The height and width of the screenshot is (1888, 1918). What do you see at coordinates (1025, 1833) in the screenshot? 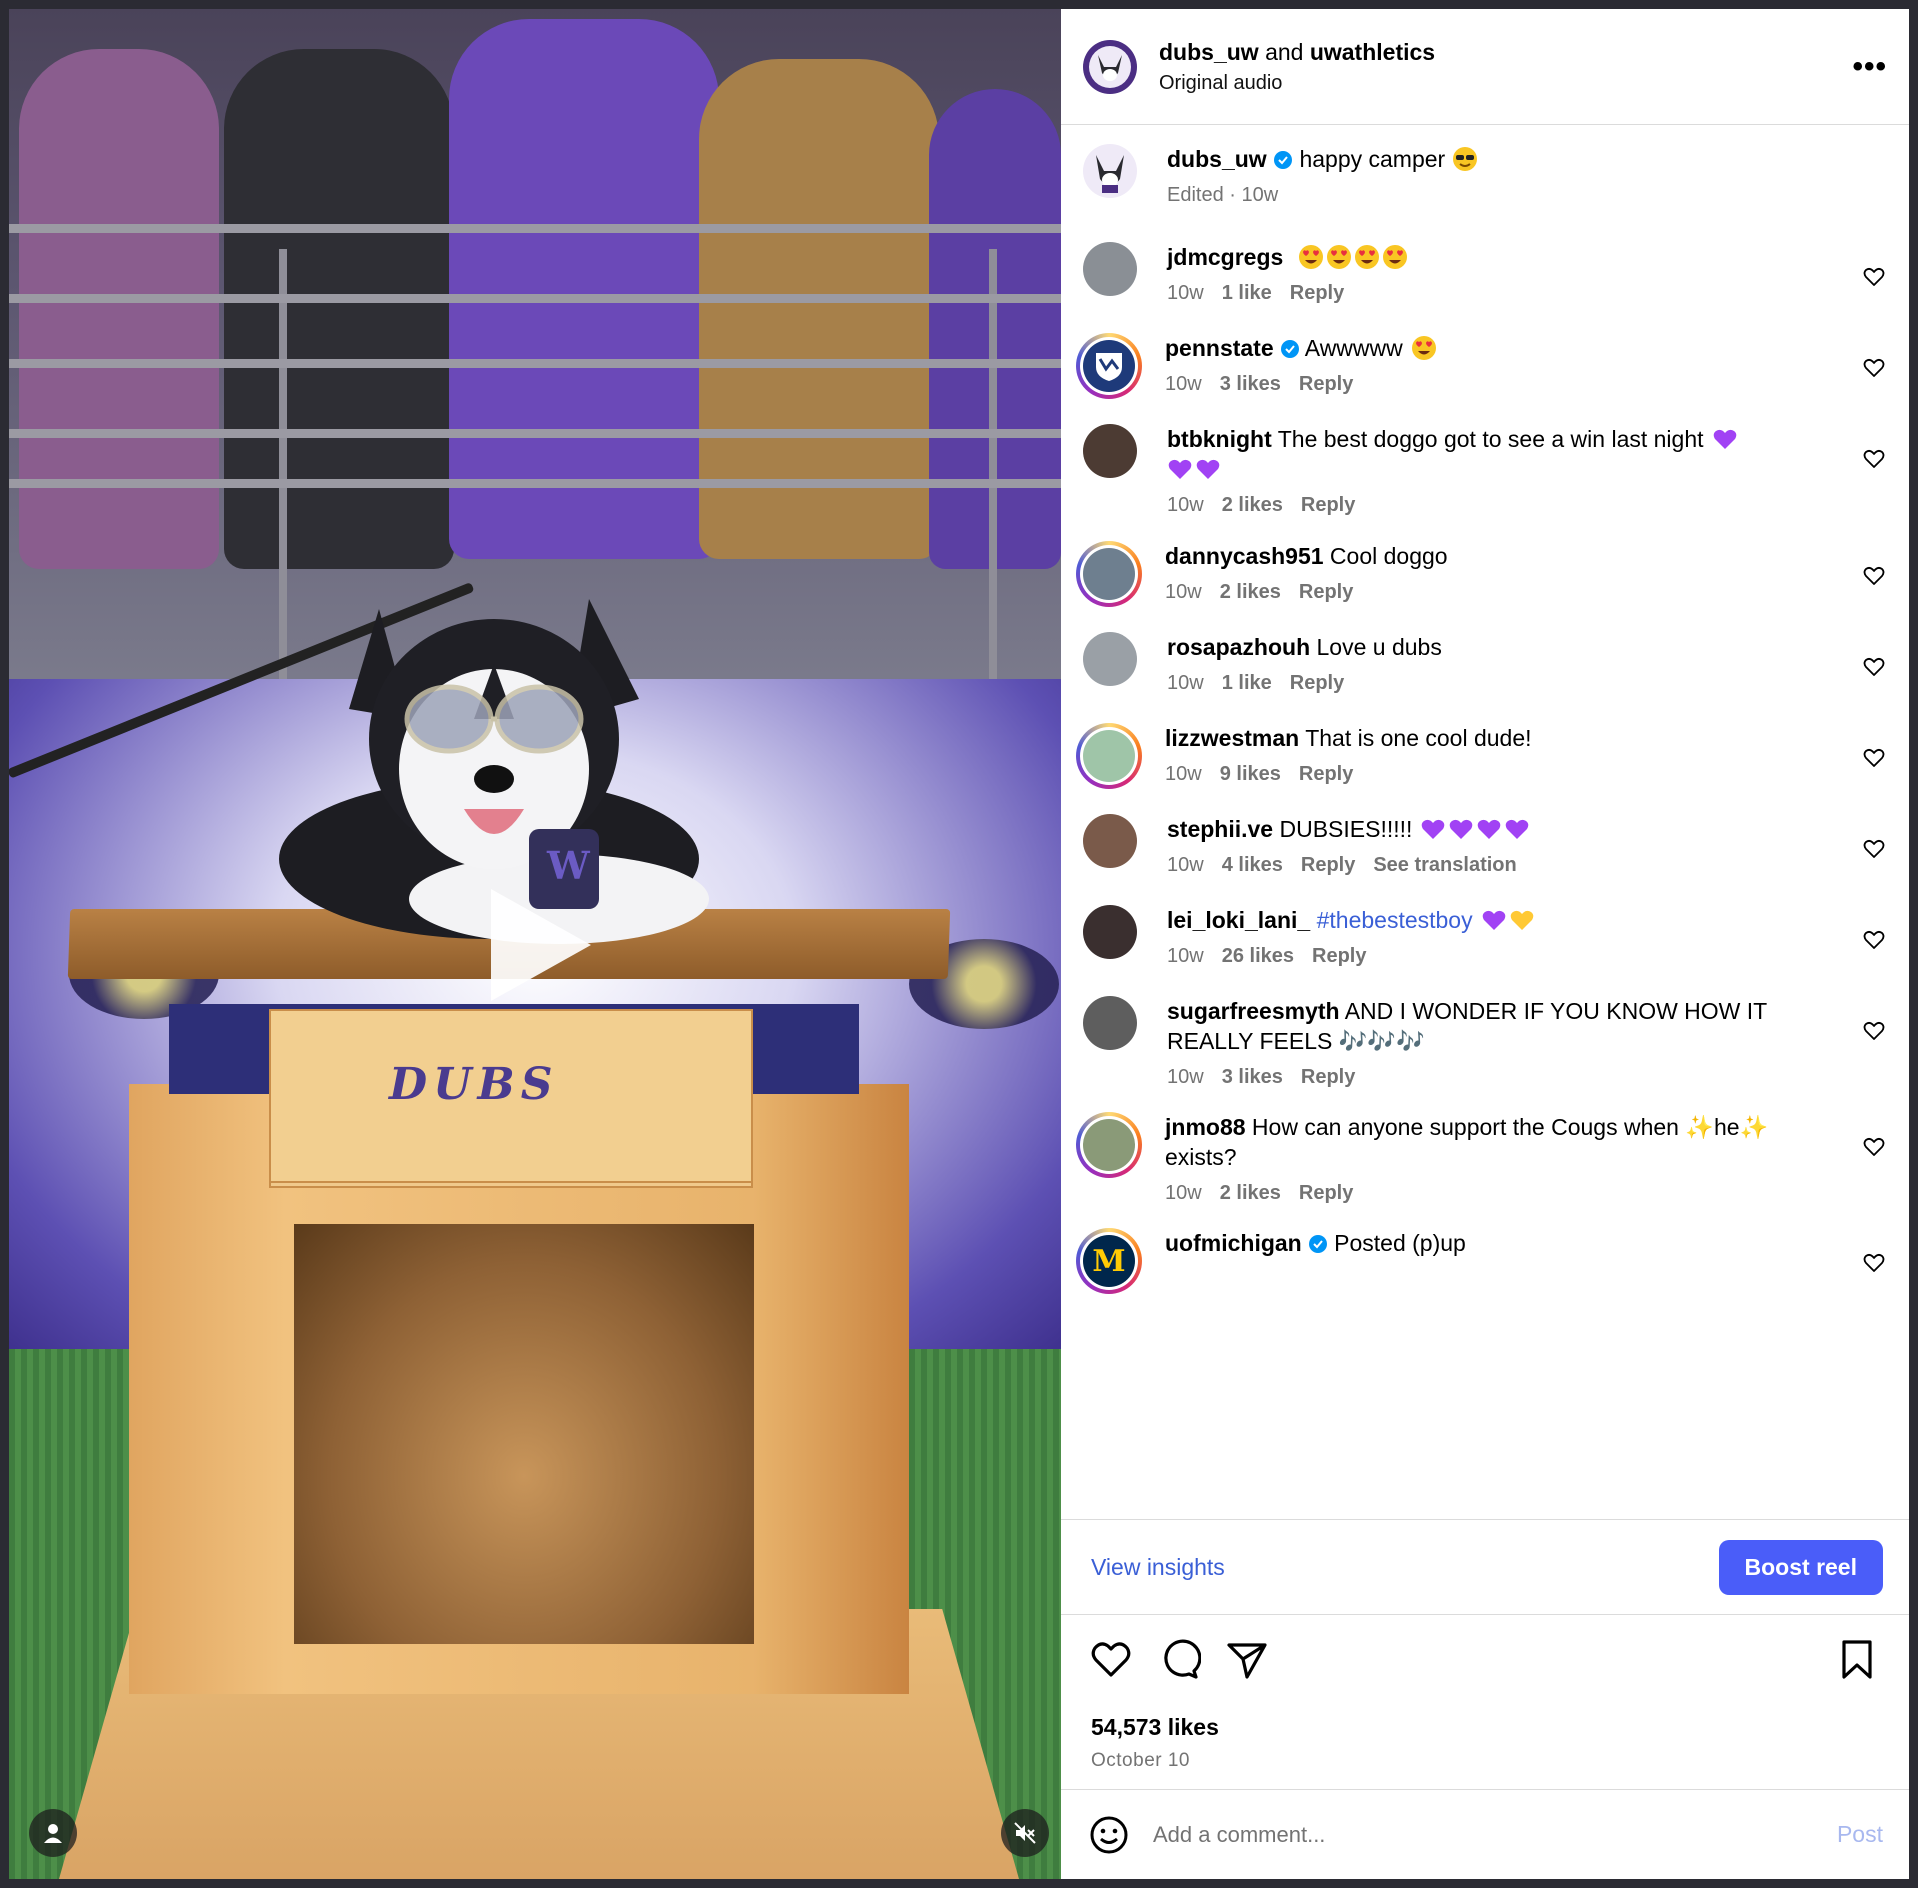
I see `muted-speaker-icon` at bounding box center [1025, 1833].